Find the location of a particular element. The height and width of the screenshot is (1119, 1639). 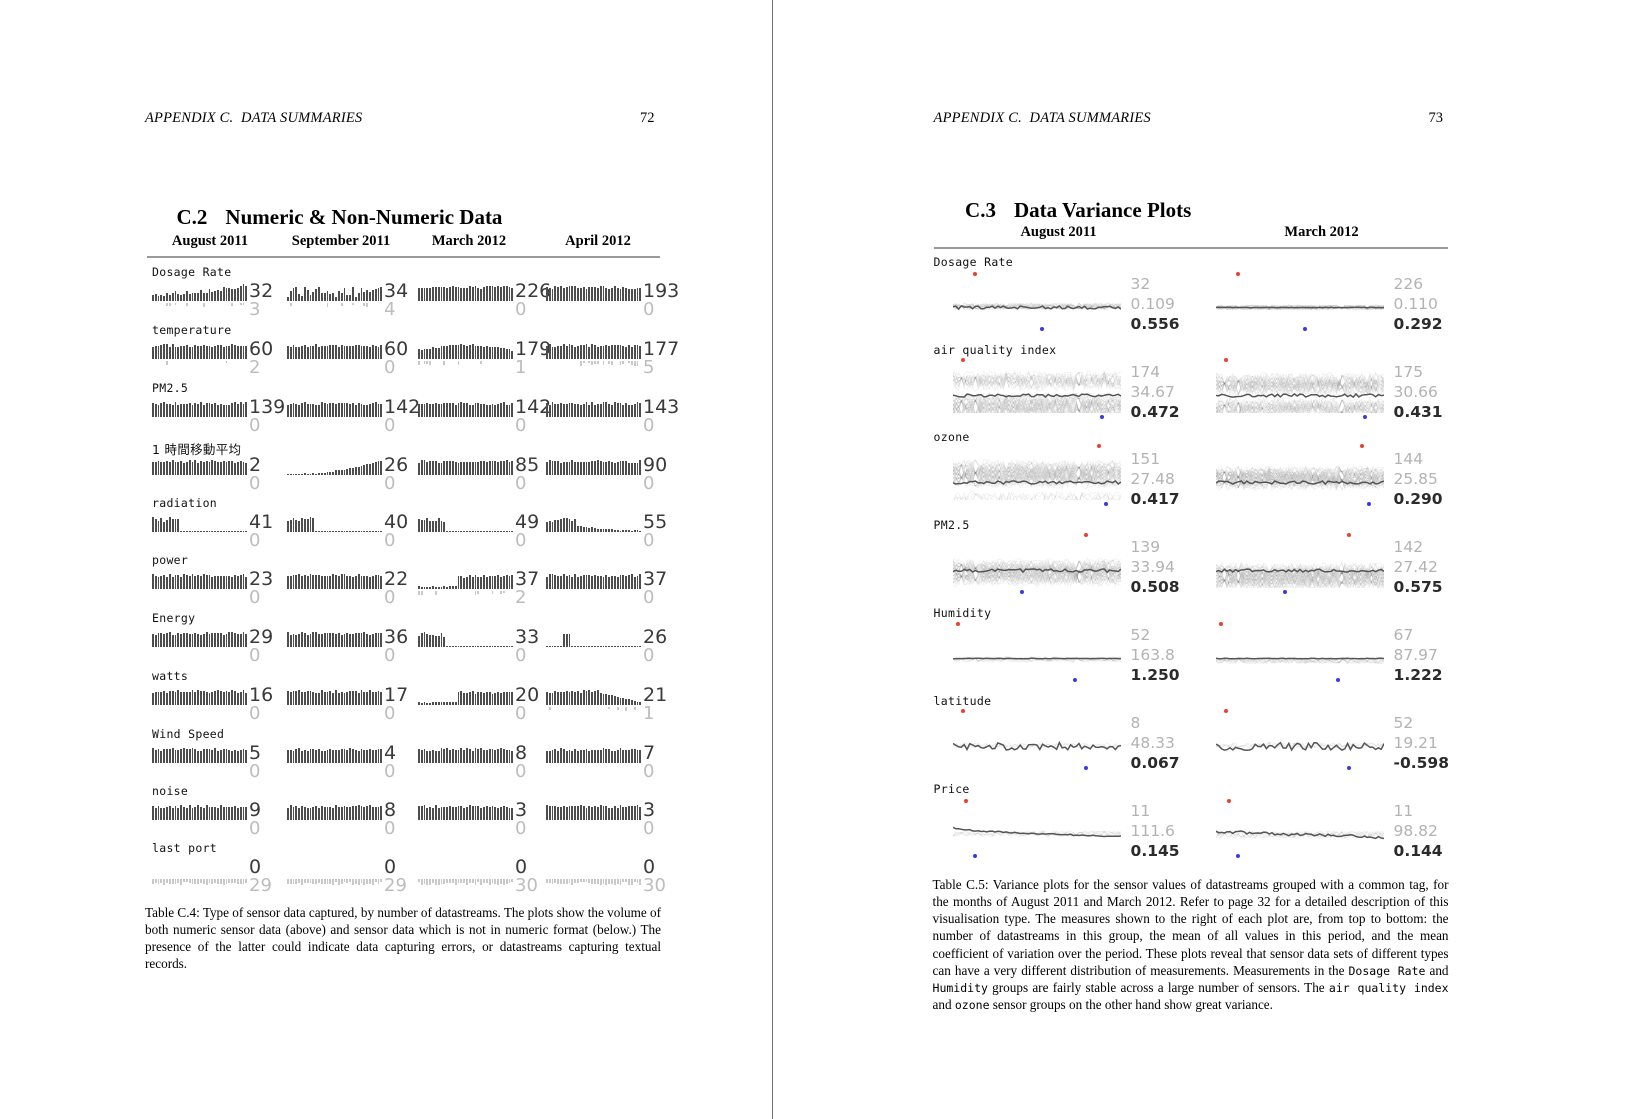

variance-stats-r2-c1: 144 25.85 0.290 is located at coordinates (1418, 479).